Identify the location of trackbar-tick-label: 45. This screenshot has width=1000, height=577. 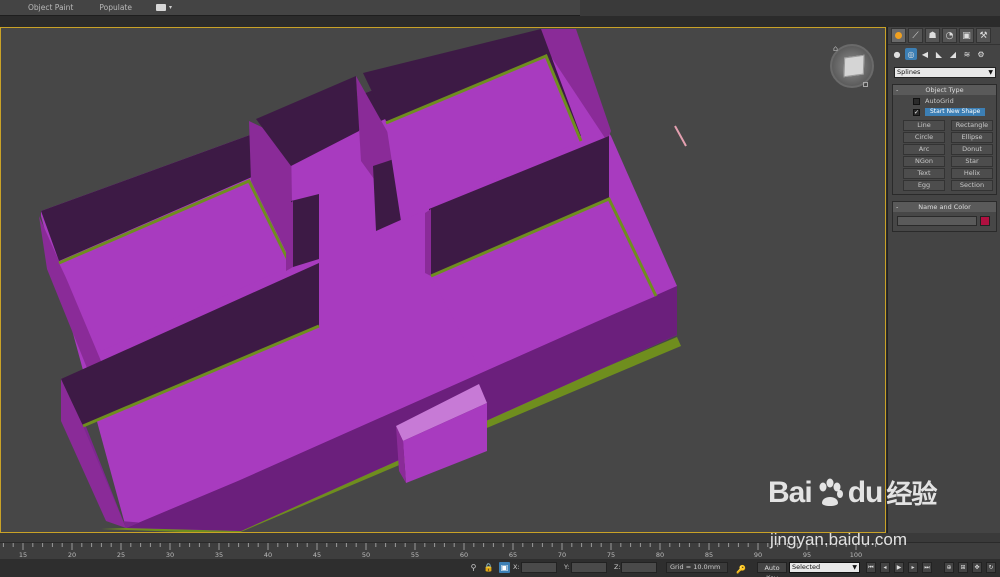
(317, 555).